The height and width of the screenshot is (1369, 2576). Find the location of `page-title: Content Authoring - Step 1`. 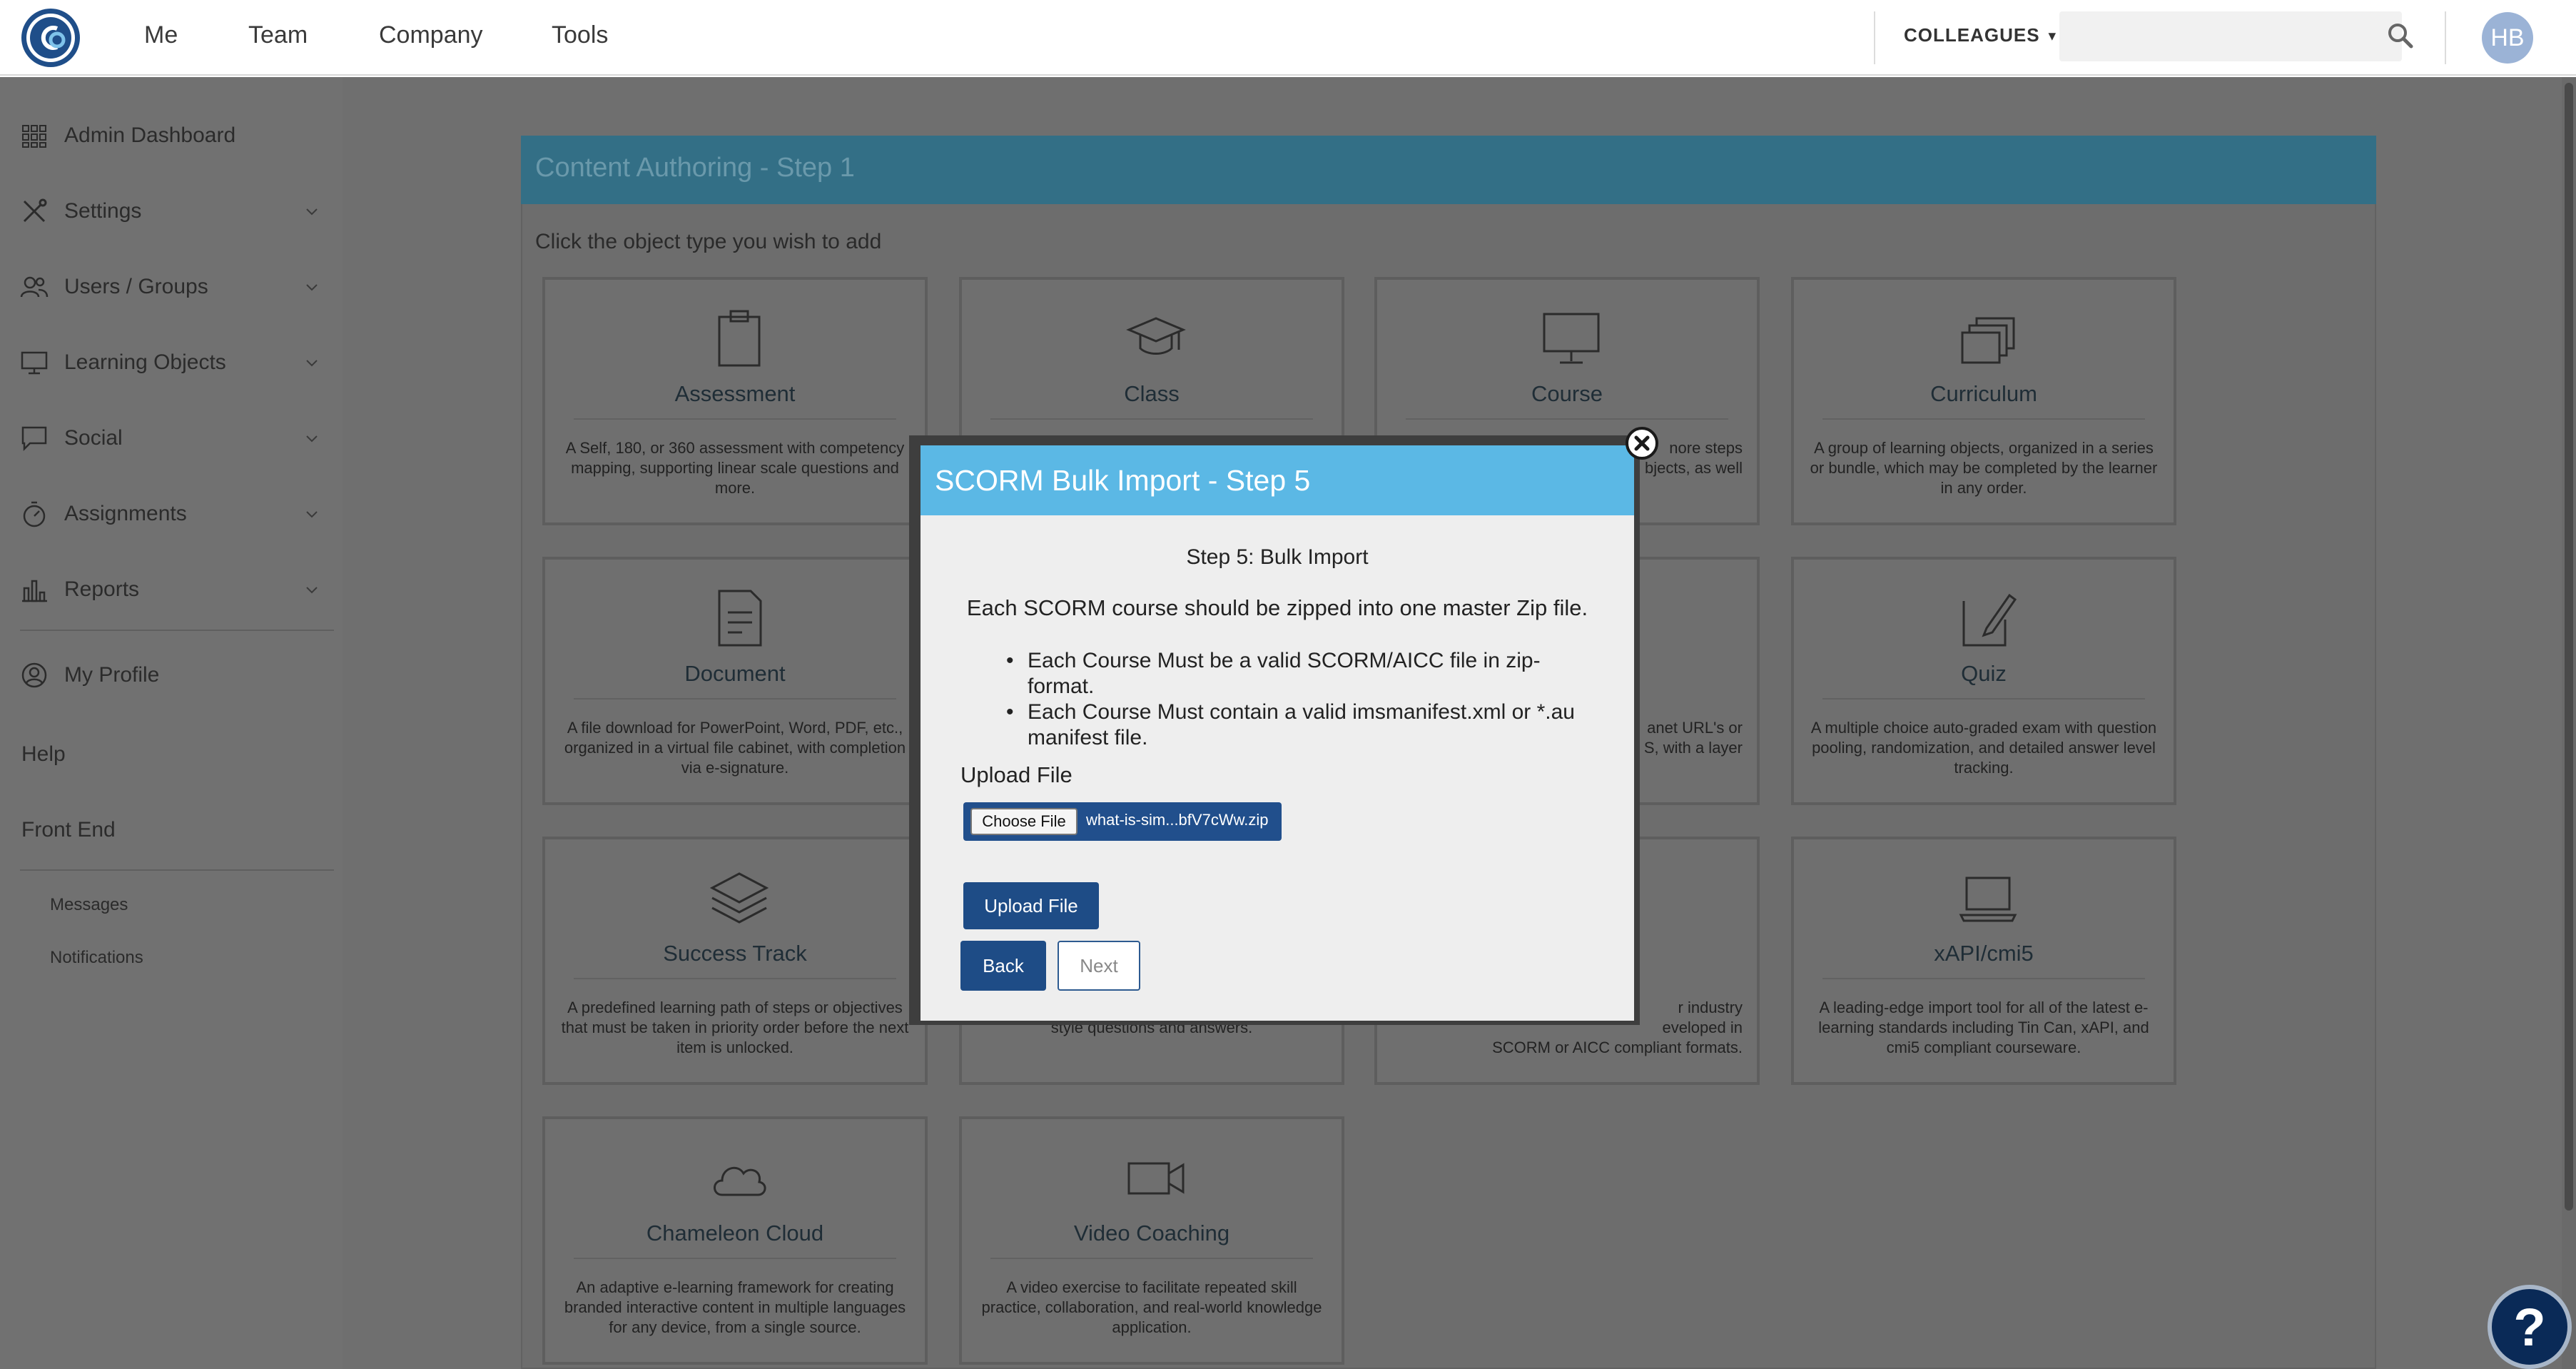

page-title: Content Authoring - Step 1 is located at coordinates (695, 168).